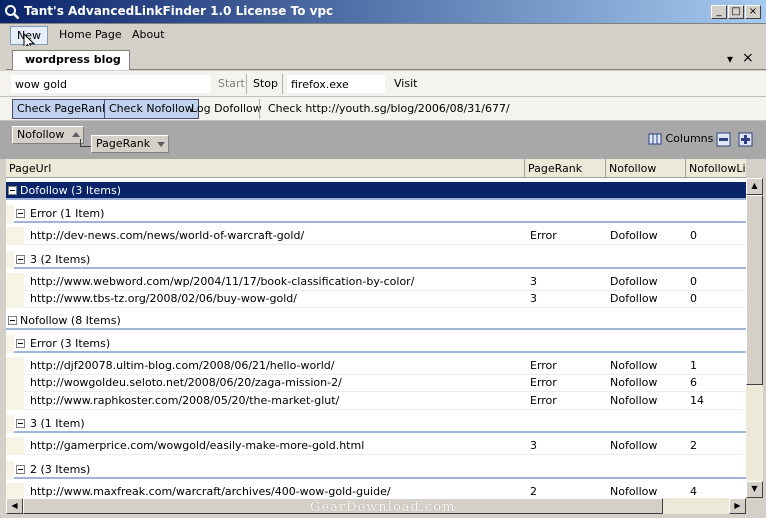 Image resolution: width=766 pixels, height=518 pixels. What do you see at coordinates (376, 191) in the screenshot?
I see `group-row: Dofollow (3 Items)` at bounding box center [376, 191].